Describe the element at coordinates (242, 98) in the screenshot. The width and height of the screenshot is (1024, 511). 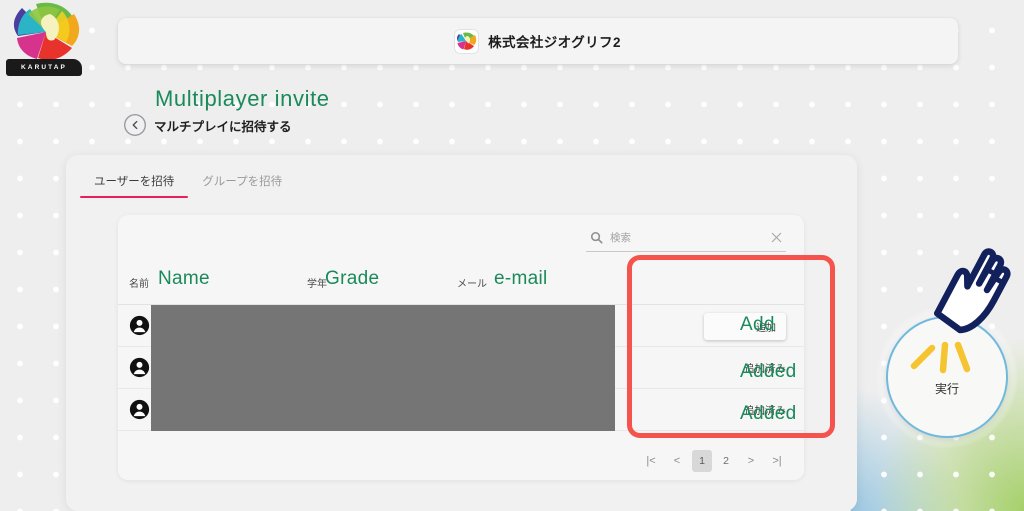
I see `annotation-page-title: Multiplayer invite` at that location.